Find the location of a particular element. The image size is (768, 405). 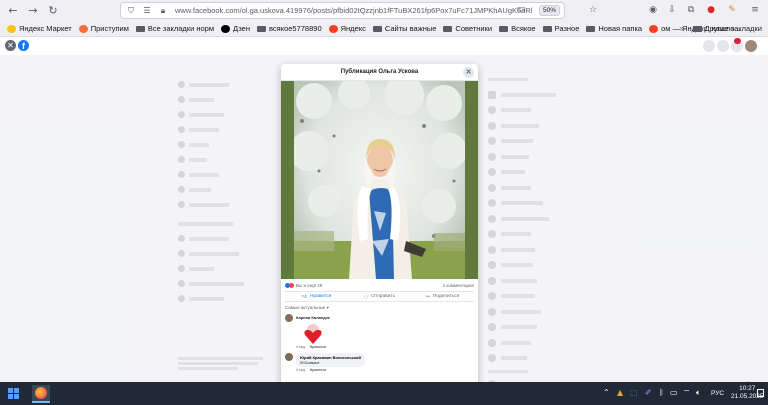

facebook-header: ✕ f is located at coordinates (384, 46).